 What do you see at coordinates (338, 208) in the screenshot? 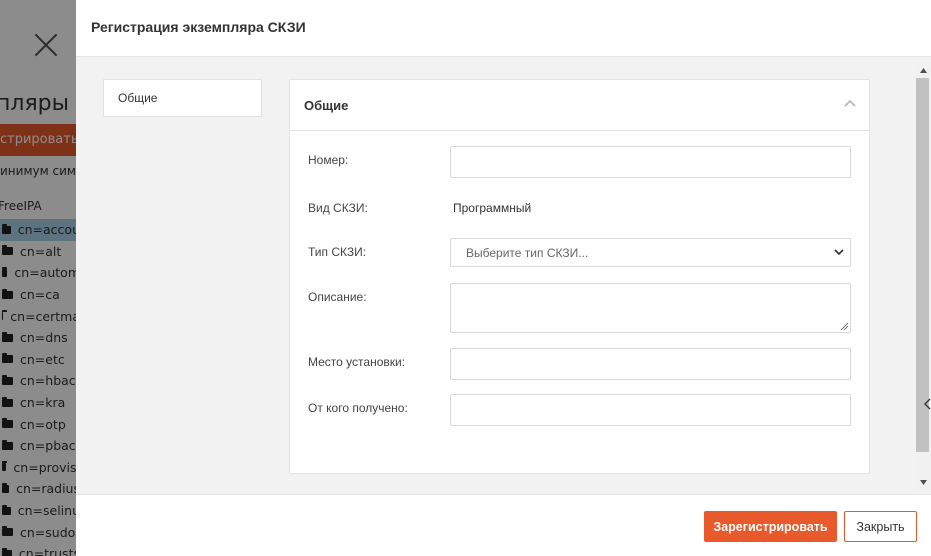
I see `skzi-kind-label: Вид СКЗИ:` at bounding box center [338, 208].